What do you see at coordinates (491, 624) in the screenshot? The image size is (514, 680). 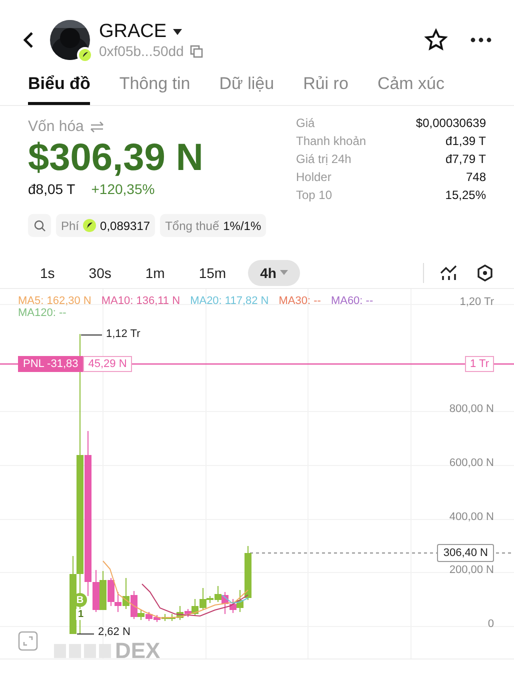 I see `axis-label: 0` at bounding box center [491, 624].